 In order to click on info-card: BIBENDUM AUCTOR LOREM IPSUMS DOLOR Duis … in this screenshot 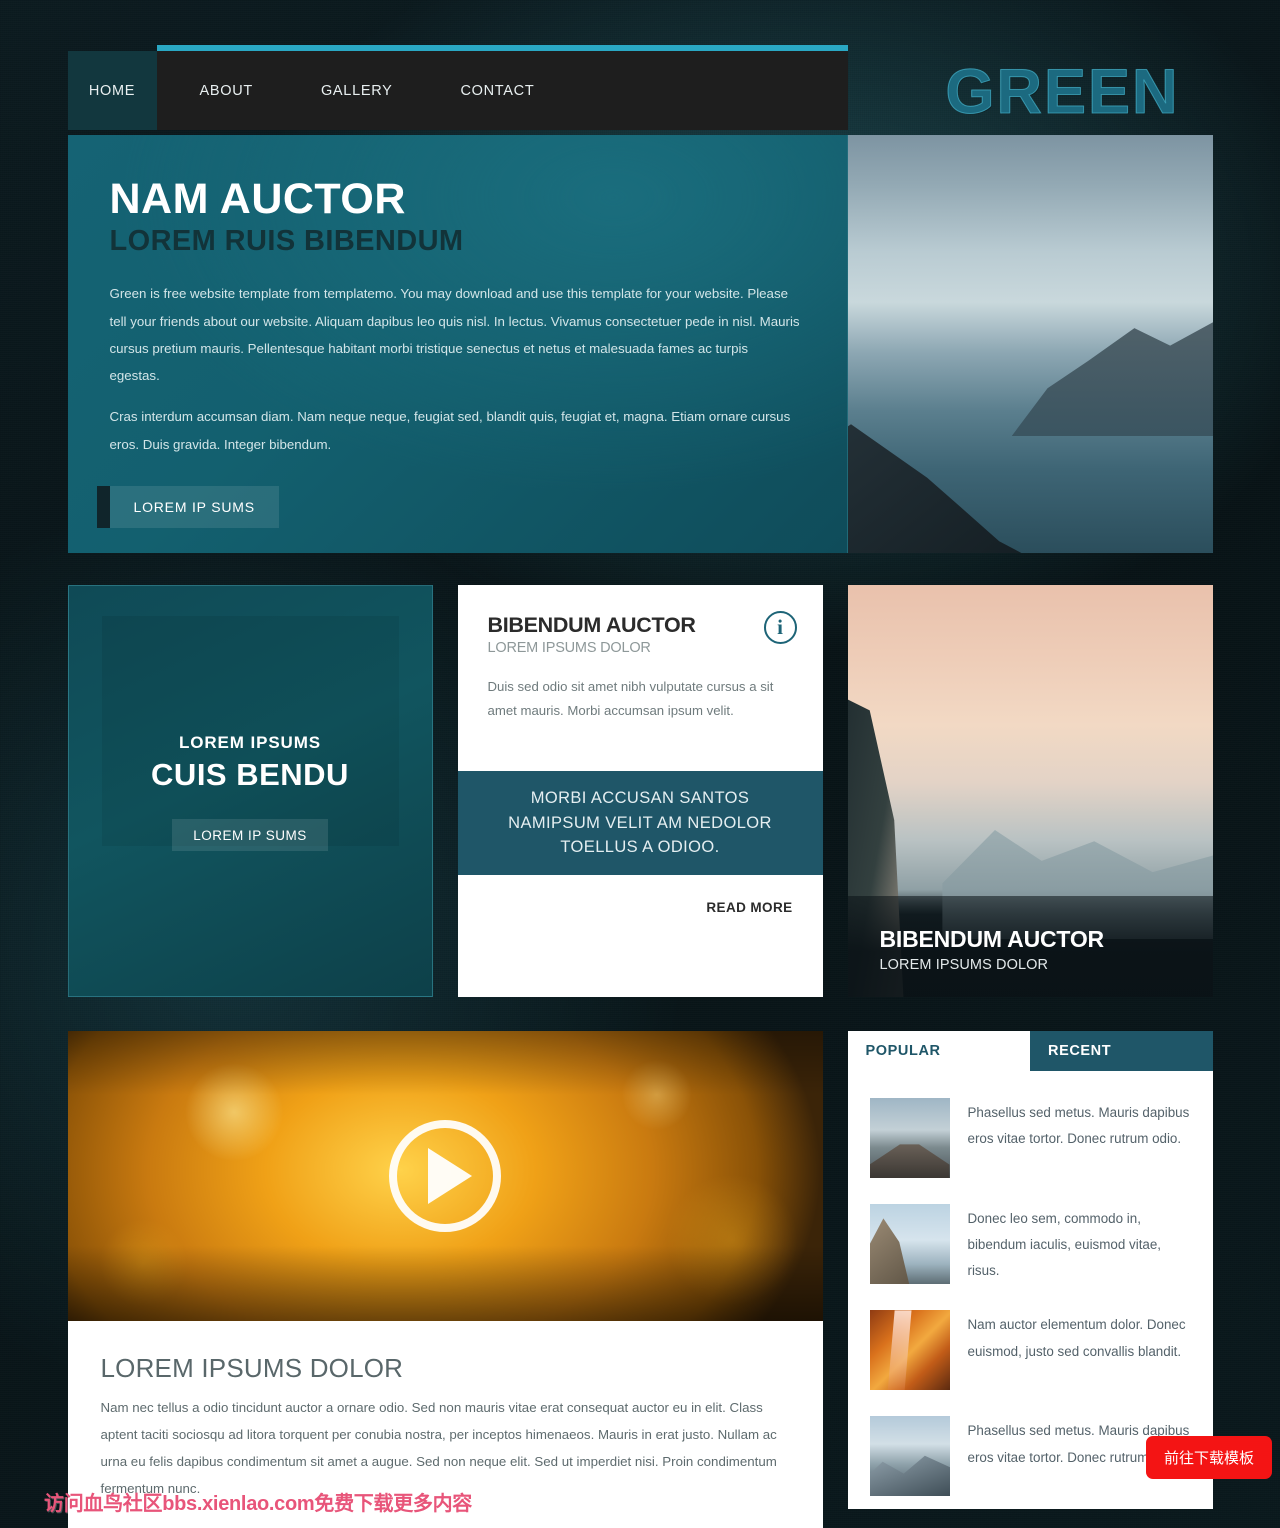, I will do `click(640, 791)`.